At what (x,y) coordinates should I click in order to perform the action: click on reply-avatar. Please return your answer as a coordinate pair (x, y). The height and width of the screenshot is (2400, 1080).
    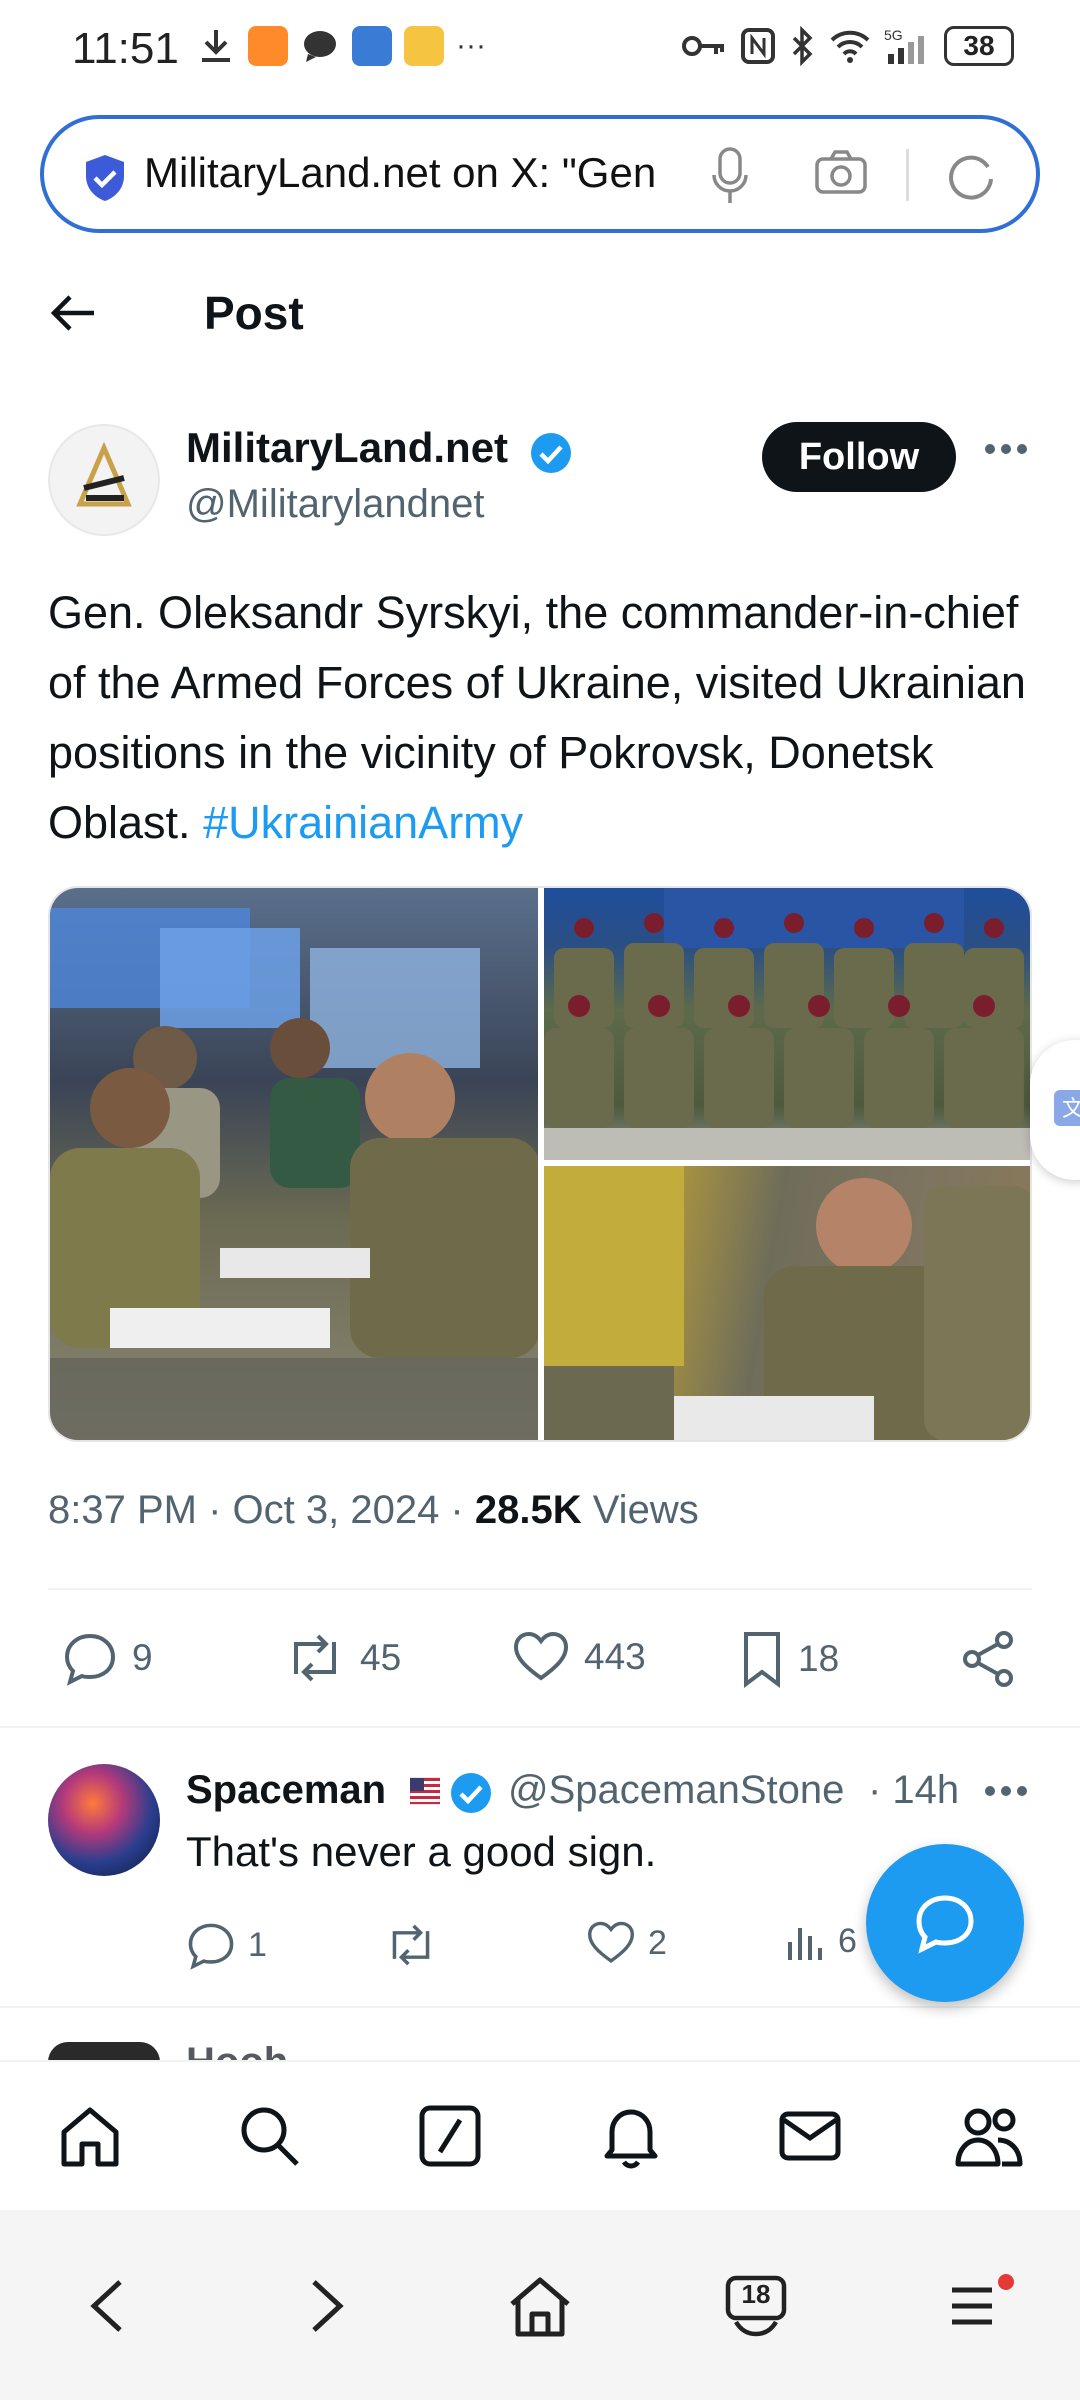
    Looking at the image, I should click on (104, 1820).